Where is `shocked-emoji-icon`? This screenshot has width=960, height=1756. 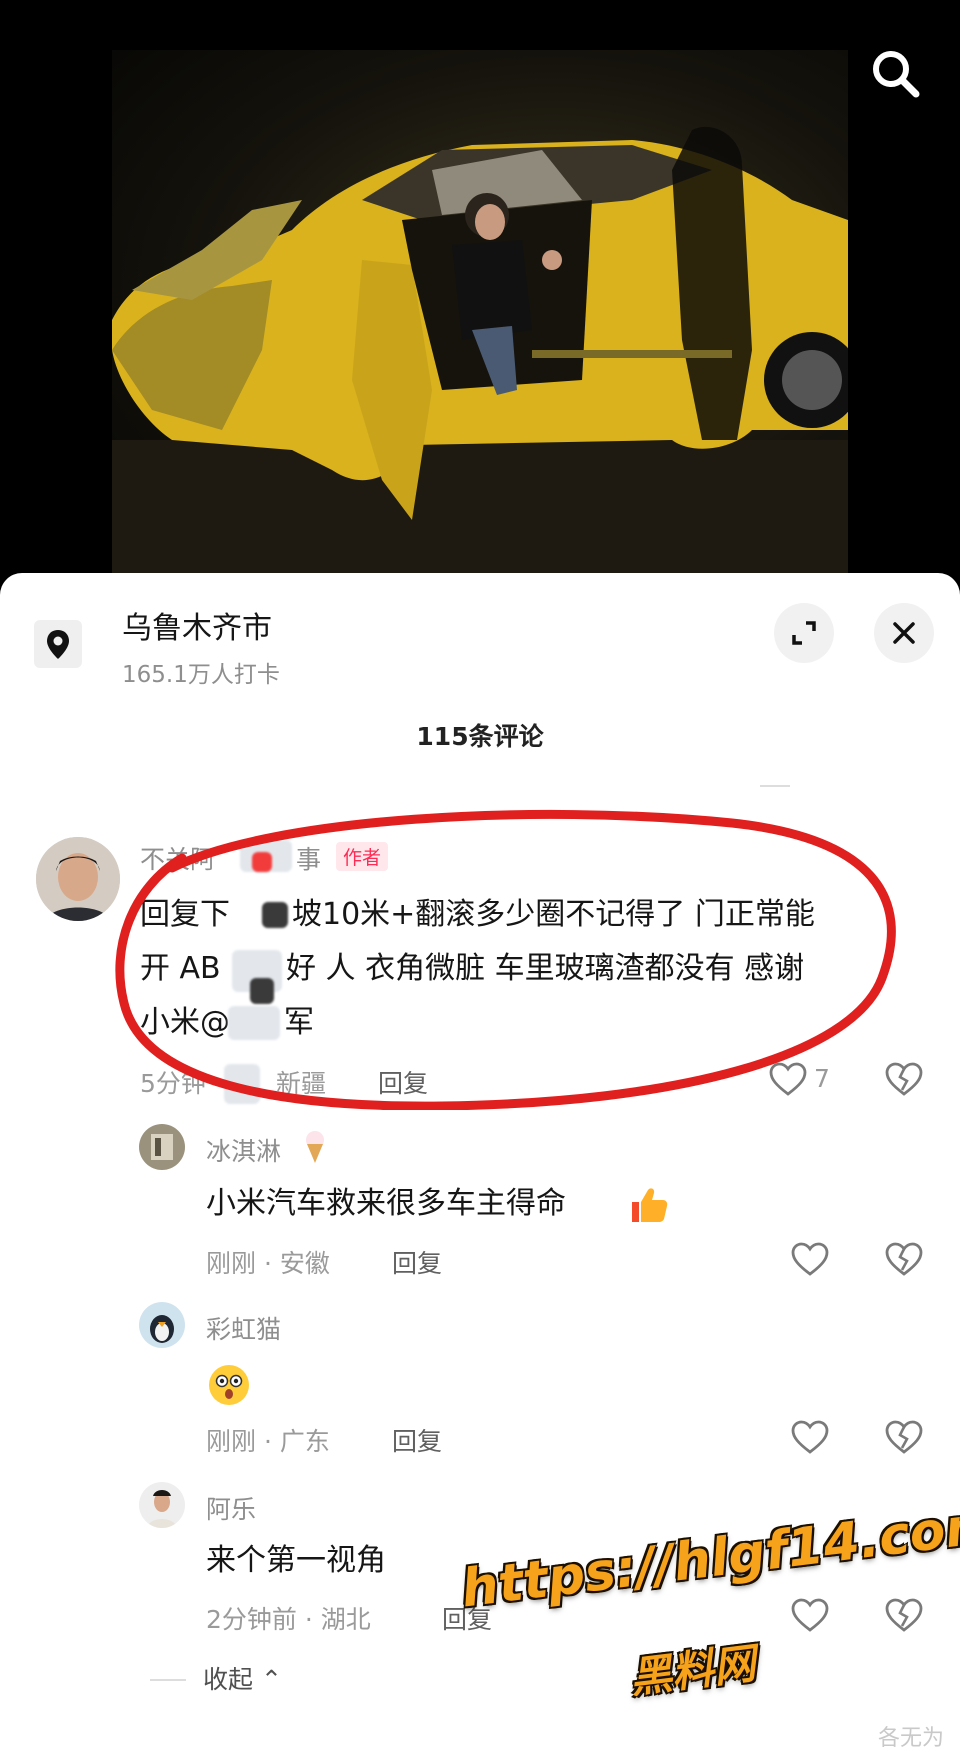
shocked-emoji-icon is located at coordinates (229, 1385).